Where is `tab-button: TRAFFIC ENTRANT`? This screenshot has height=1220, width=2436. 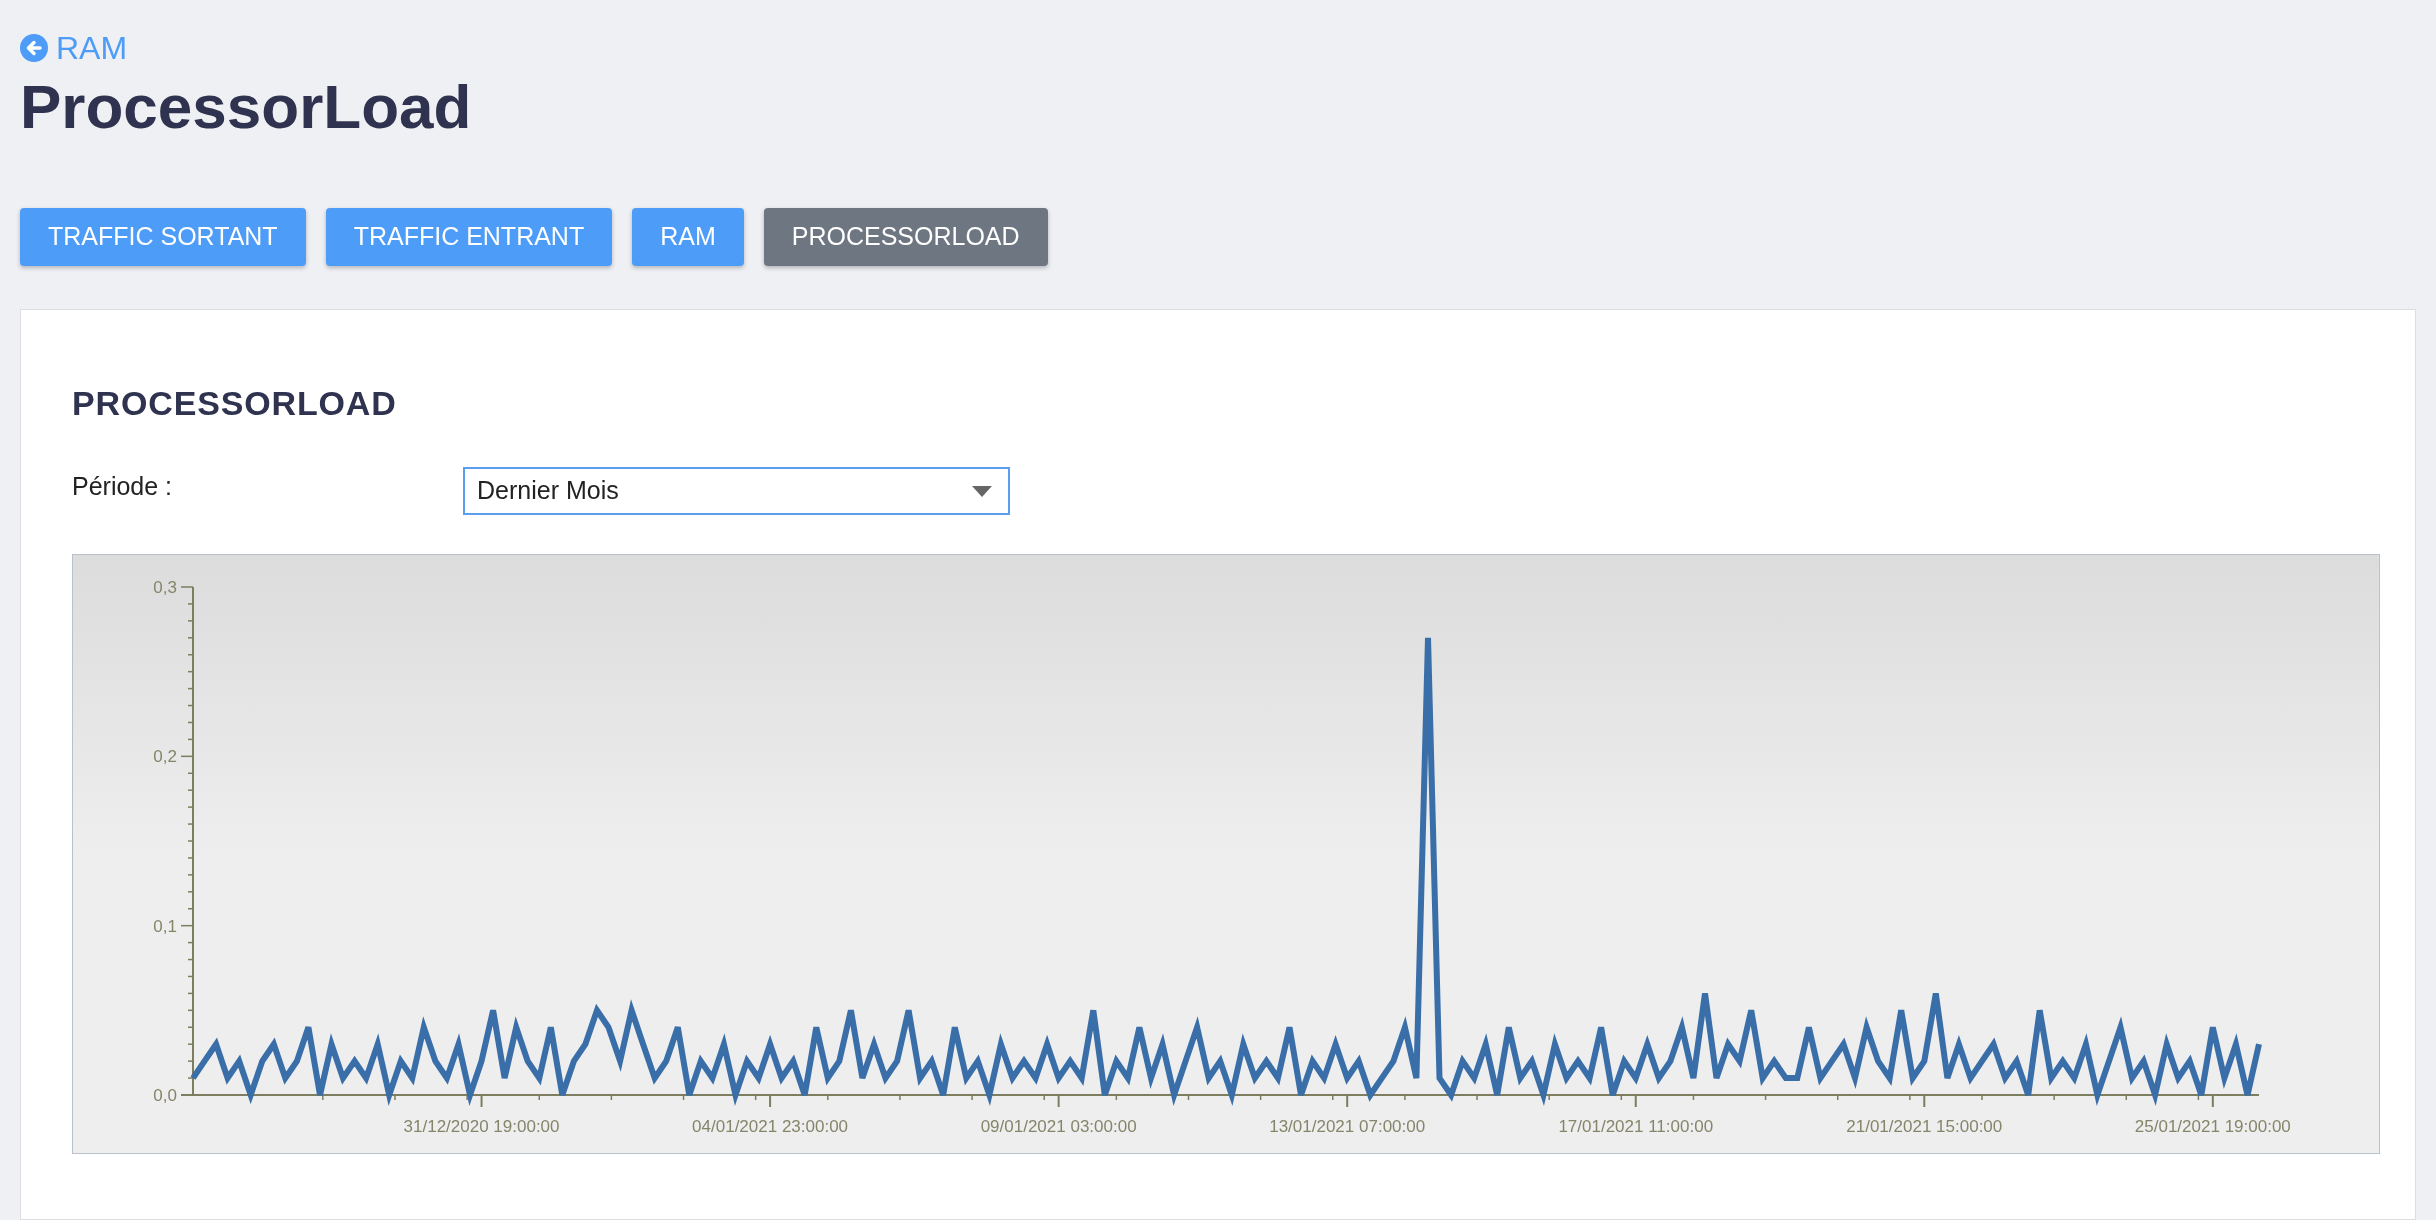
tab-button: TRAFFIC ENTRANT is located at coordinates (469, 237).